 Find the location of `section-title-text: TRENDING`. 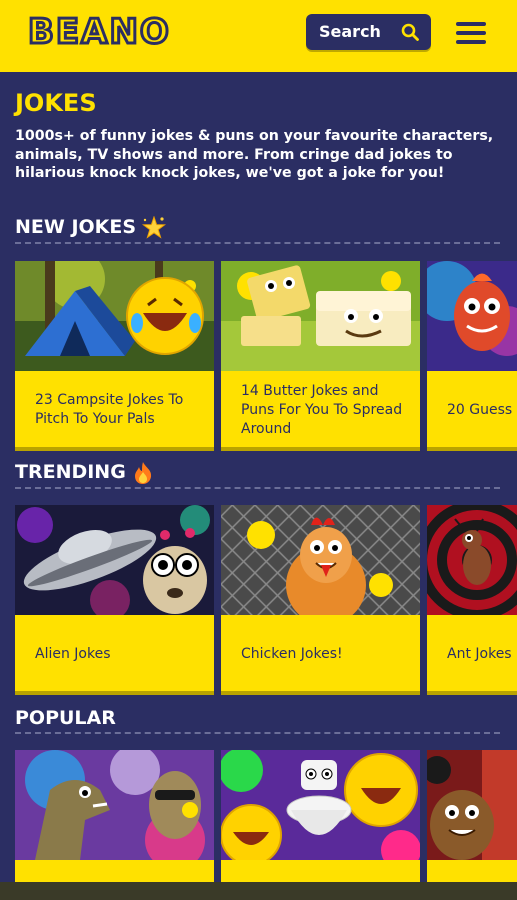

section-title-text: TRENDING is located at coordinates (70, 472).